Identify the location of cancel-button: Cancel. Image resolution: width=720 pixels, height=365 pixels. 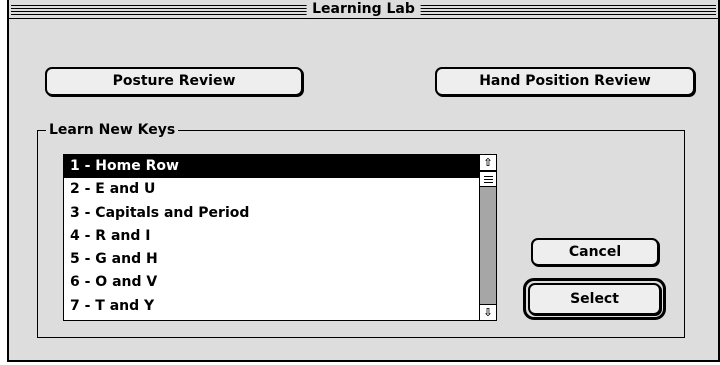
(595, 252).